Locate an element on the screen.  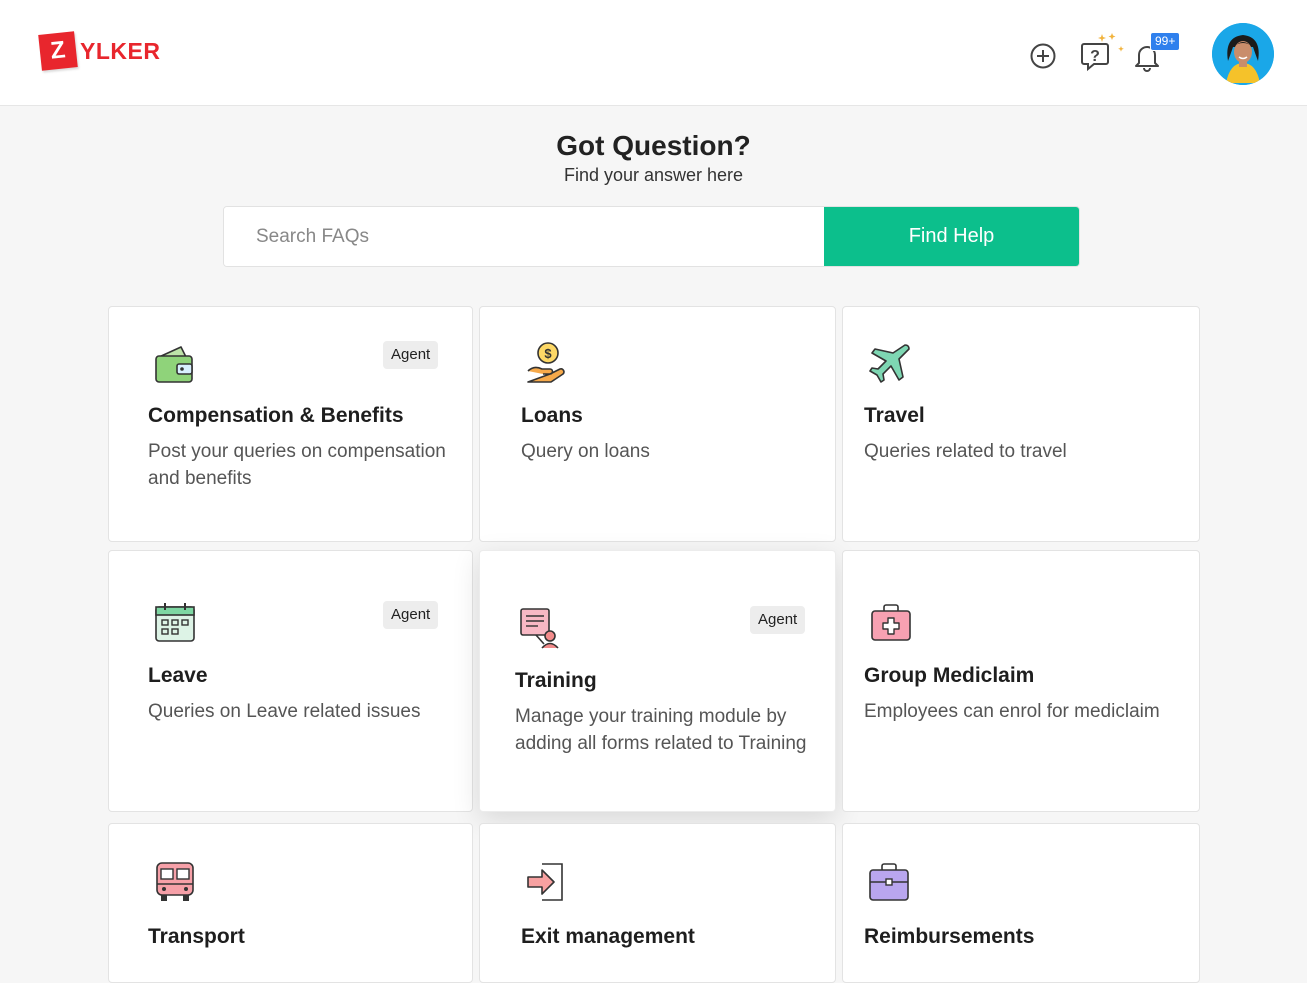
faq-sparkle-icon: ? is located at coordinates (1104, 51).